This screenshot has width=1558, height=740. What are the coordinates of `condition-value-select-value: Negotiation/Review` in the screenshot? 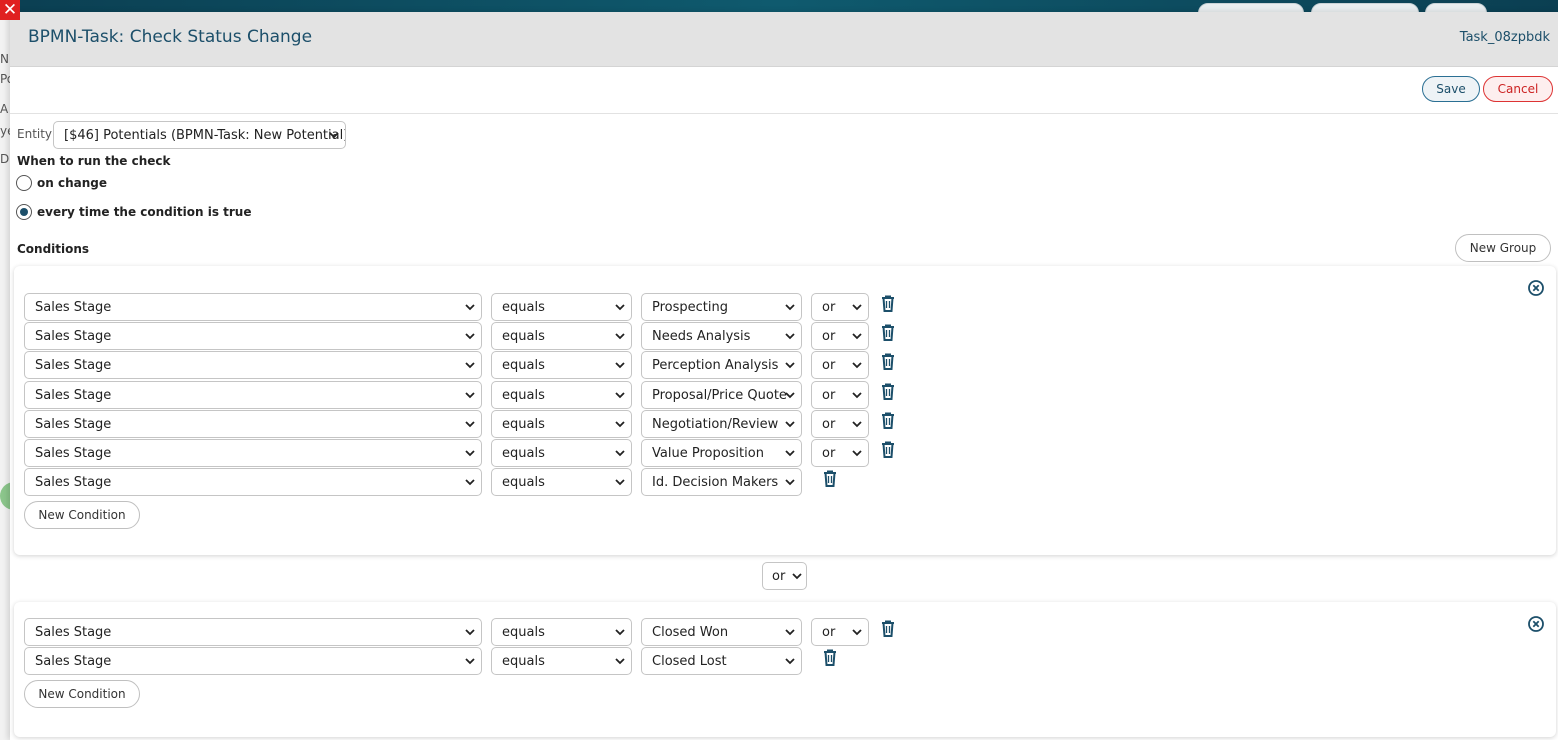 It's located at (715, 424).